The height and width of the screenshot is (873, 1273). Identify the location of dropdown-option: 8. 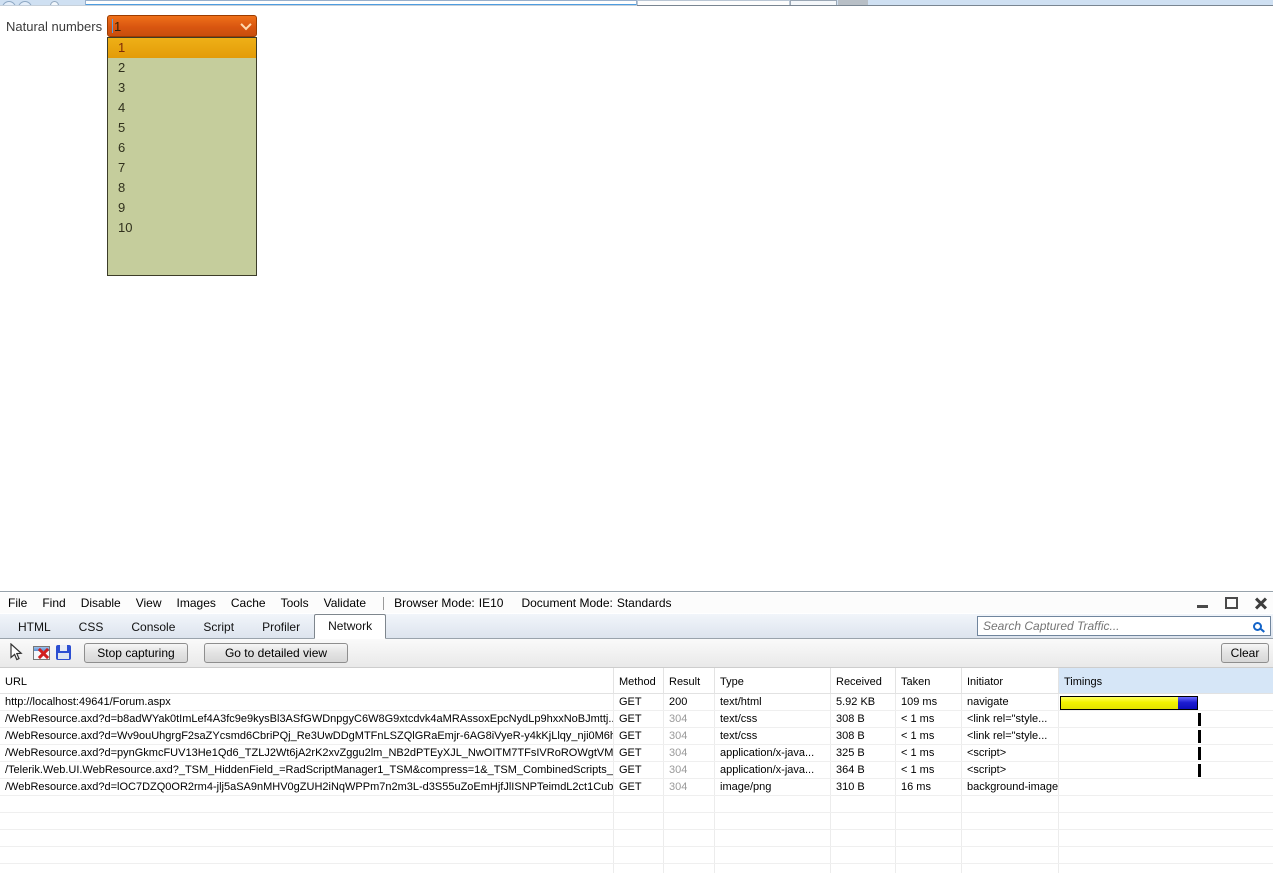
(182, 188).